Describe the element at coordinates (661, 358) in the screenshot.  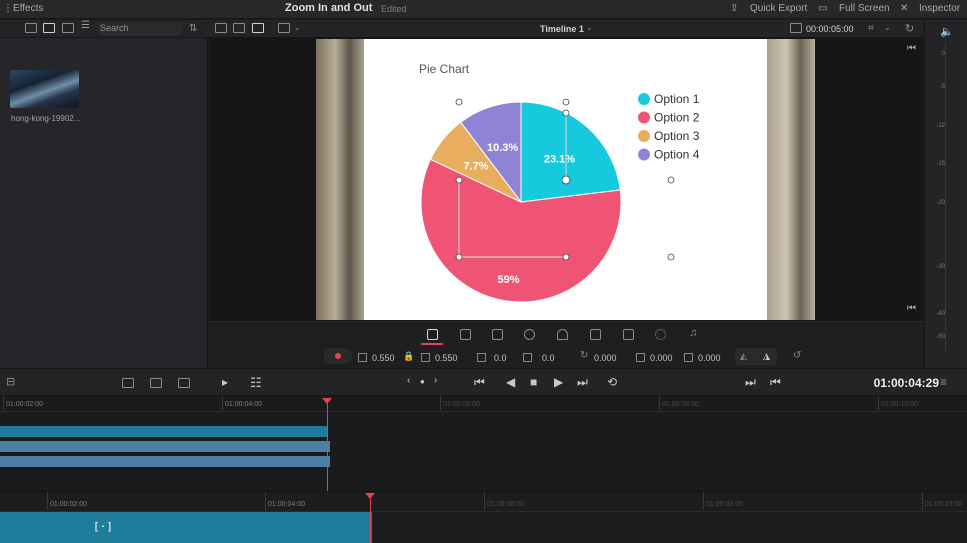
I see `pitch-value: 0.000` at that location.